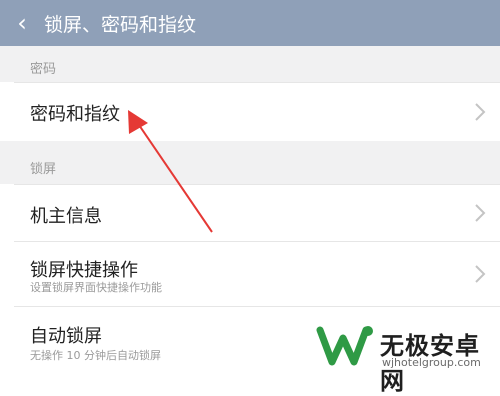 Image resolution: width=500 pixels, height=396 pixels. I want to click on section-label: 密码, so click(43, 69).